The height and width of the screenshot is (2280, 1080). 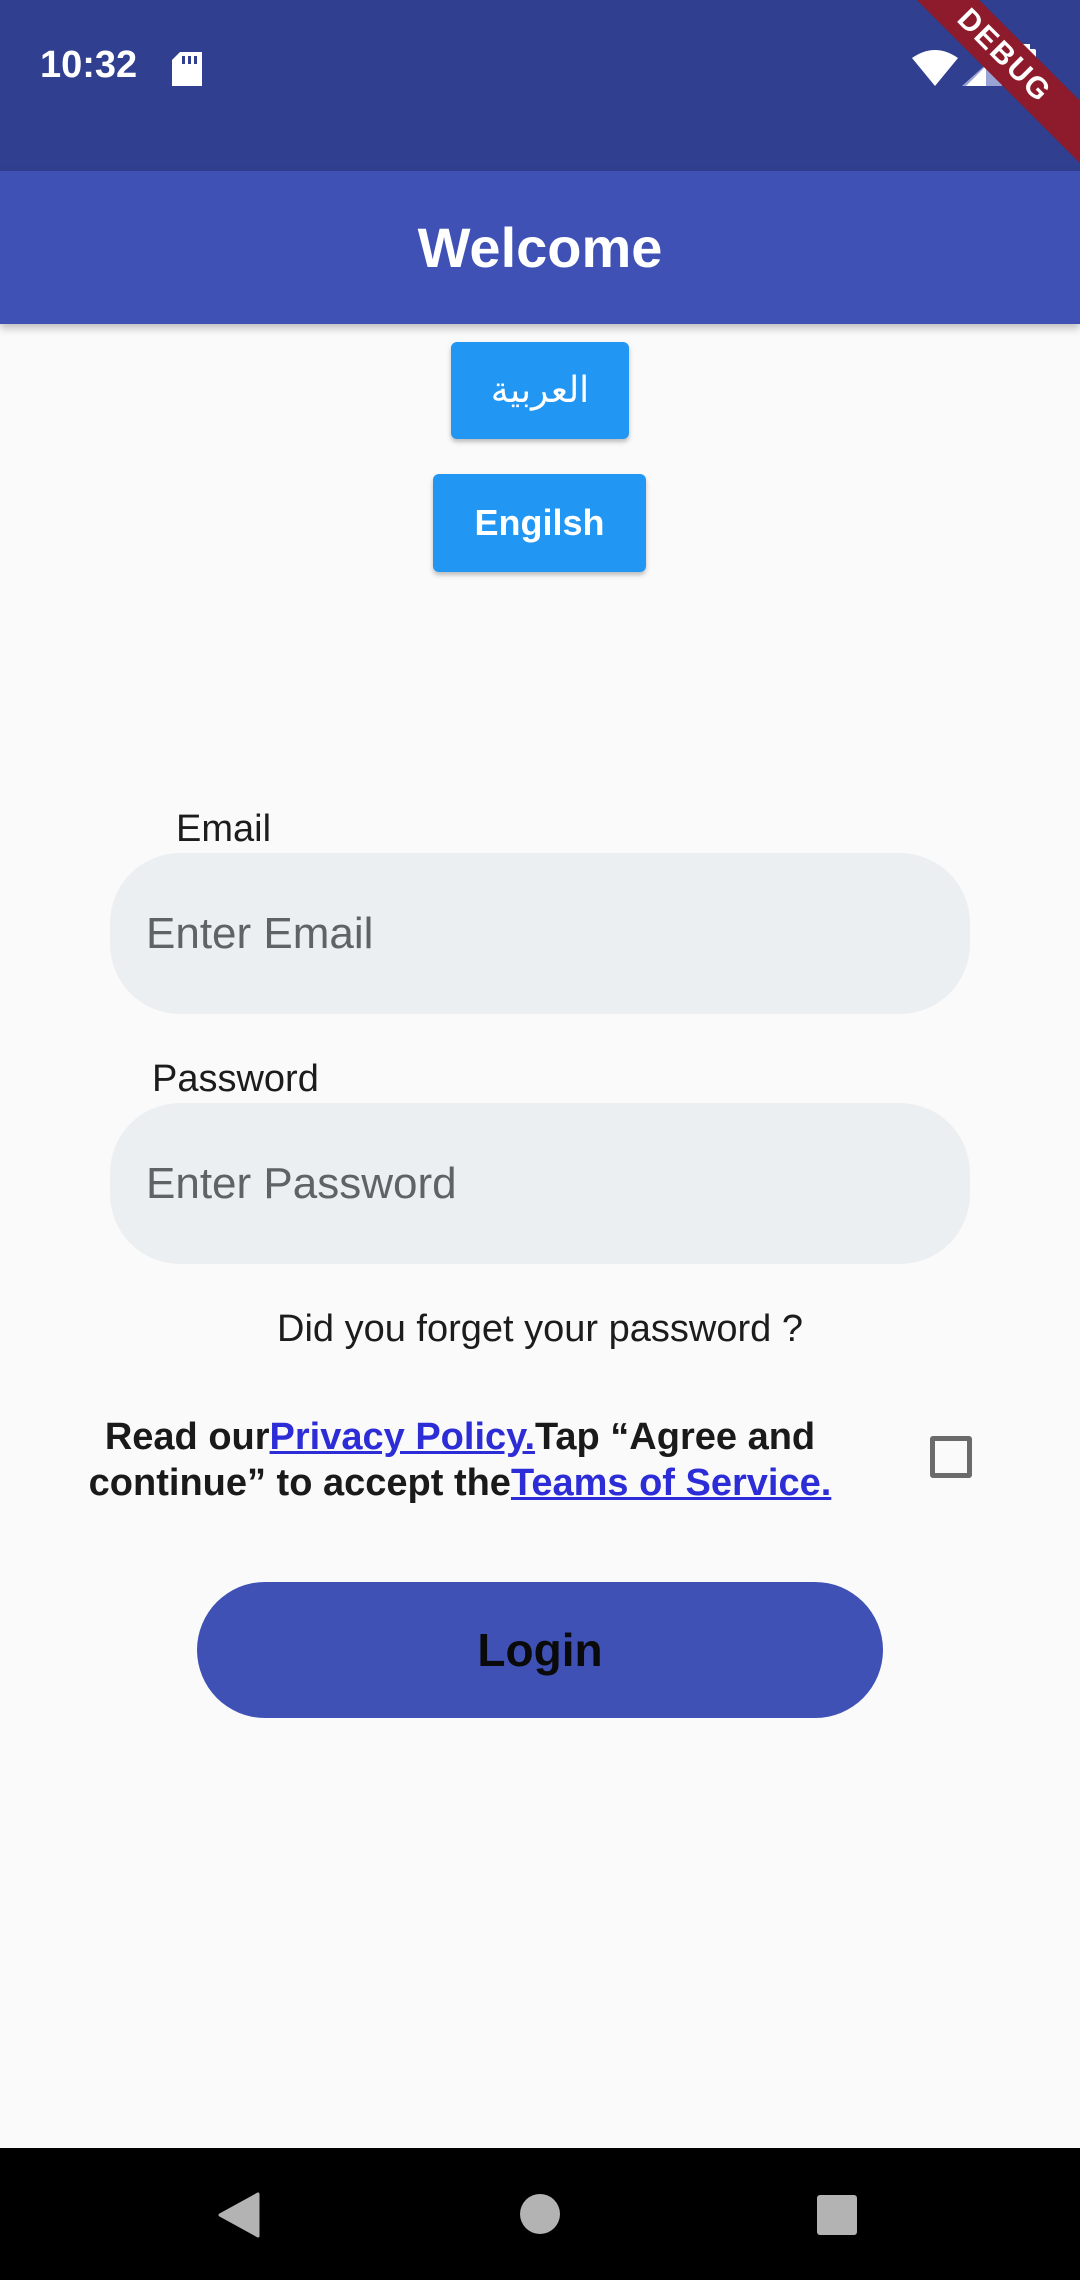 I want to click on privacy-policy-link: Privacy Policy., so click(x=402, y=1437).